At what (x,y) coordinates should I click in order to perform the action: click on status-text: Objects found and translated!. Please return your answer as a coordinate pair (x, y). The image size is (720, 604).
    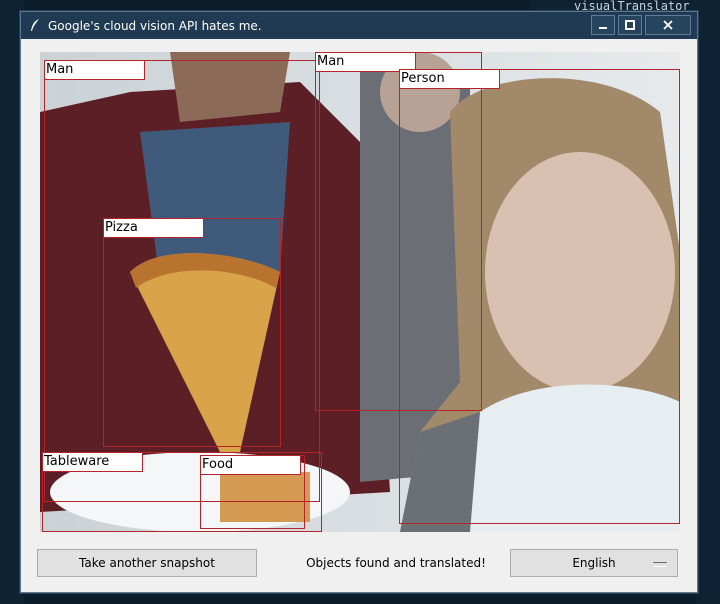
    Looking at the image, I should click on (396, 563).